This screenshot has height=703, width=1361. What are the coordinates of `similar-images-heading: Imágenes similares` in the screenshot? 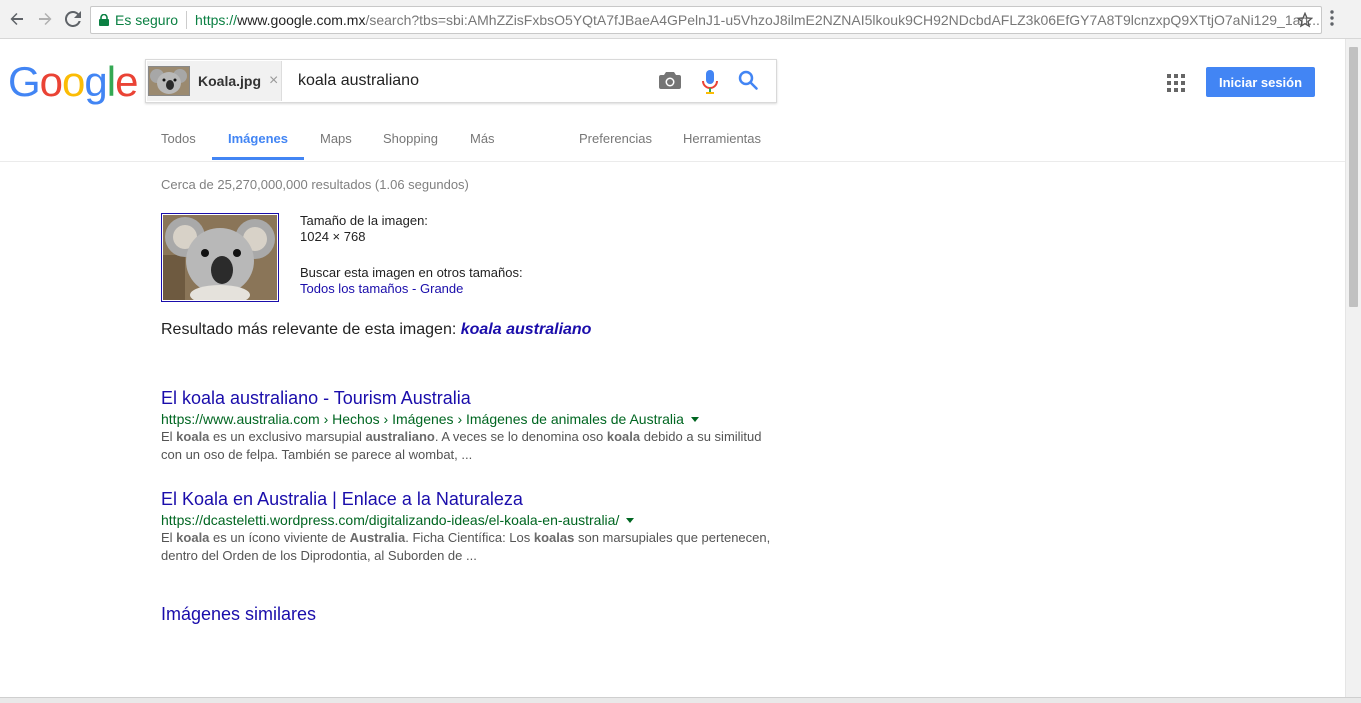 It's located at (238, 614).